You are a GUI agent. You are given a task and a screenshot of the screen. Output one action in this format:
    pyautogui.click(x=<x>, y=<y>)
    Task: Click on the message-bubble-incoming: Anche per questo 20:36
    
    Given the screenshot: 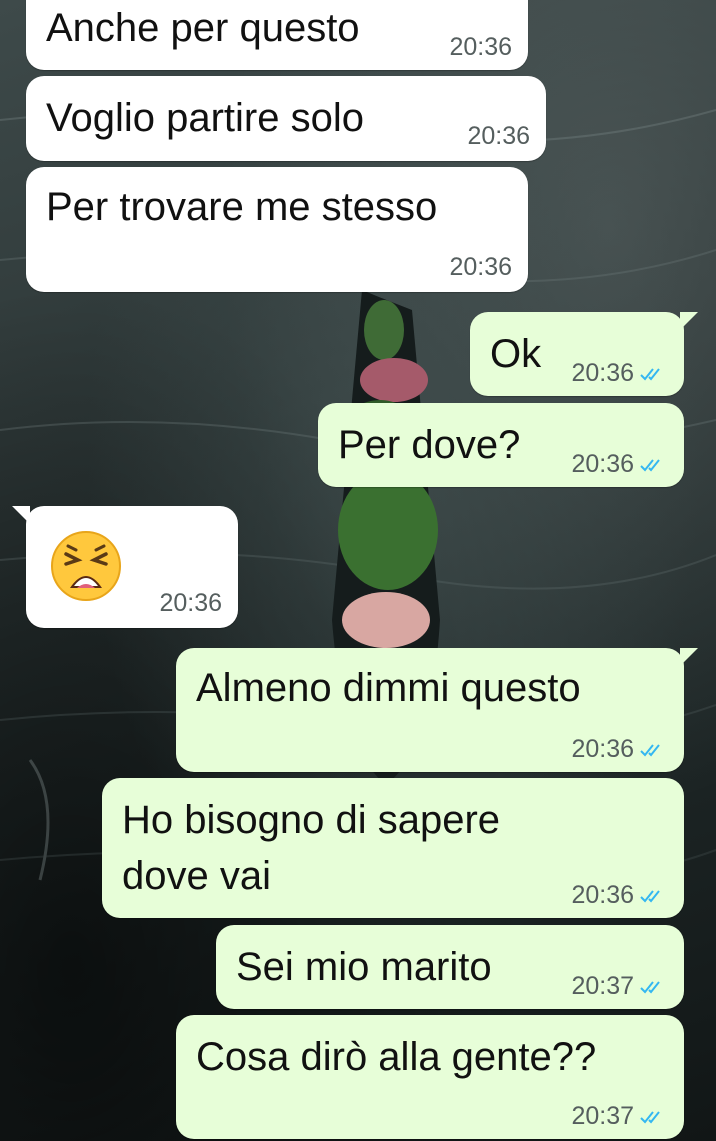 What is the action you would take?
    pyautogui.click(x=277, y=35)
    